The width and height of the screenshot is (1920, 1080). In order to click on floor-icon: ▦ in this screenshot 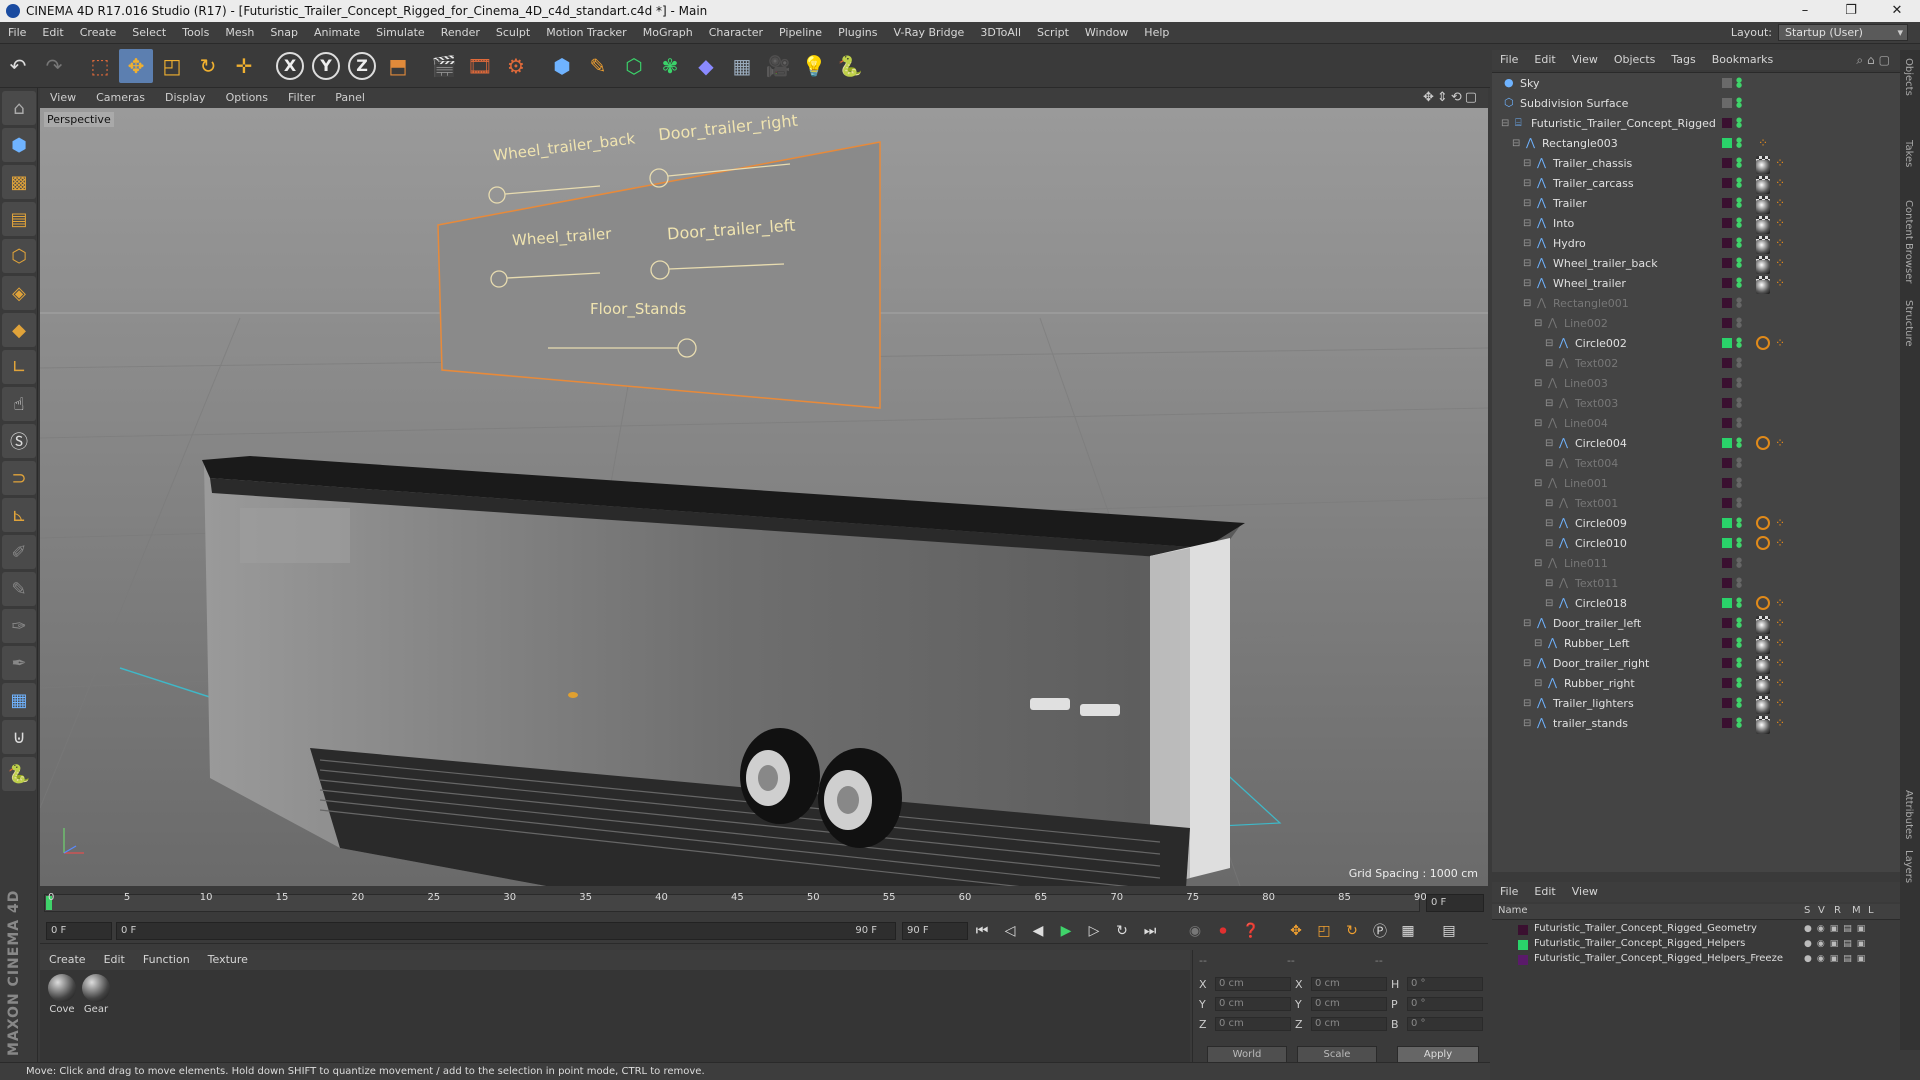, I will do `click(742, 66)`.